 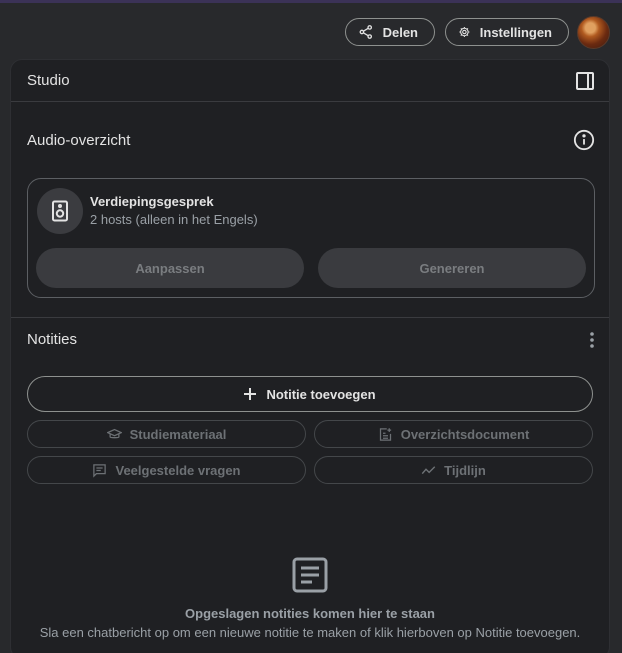 What do you see at coordinates (400, 32) in the screenshot?
I see `share-label: Delen` at bounding box center [400, 32].